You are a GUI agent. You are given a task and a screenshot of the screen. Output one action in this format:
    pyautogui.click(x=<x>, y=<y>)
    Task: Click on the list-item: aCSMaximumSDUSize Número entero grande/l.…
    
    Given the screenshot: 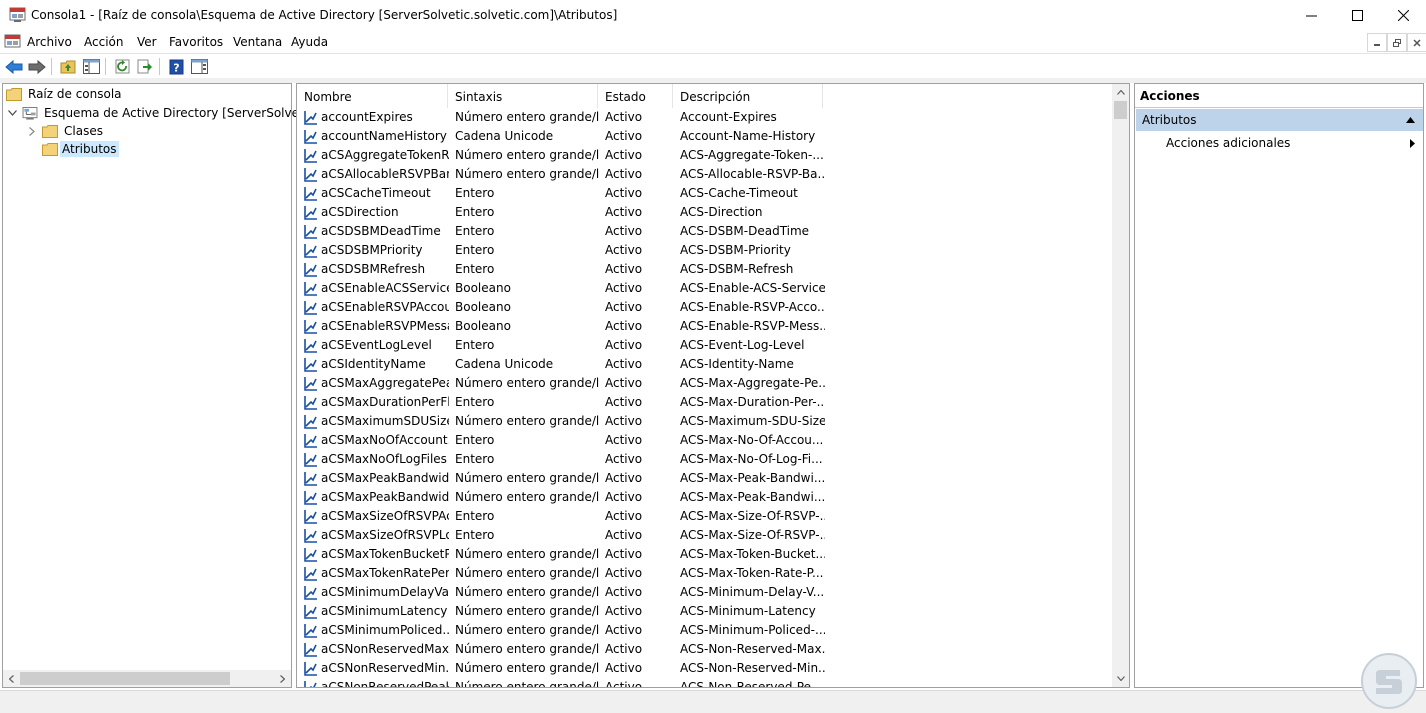 What is the action you would take?
    pyautogui.click(x=705, y=422)
    